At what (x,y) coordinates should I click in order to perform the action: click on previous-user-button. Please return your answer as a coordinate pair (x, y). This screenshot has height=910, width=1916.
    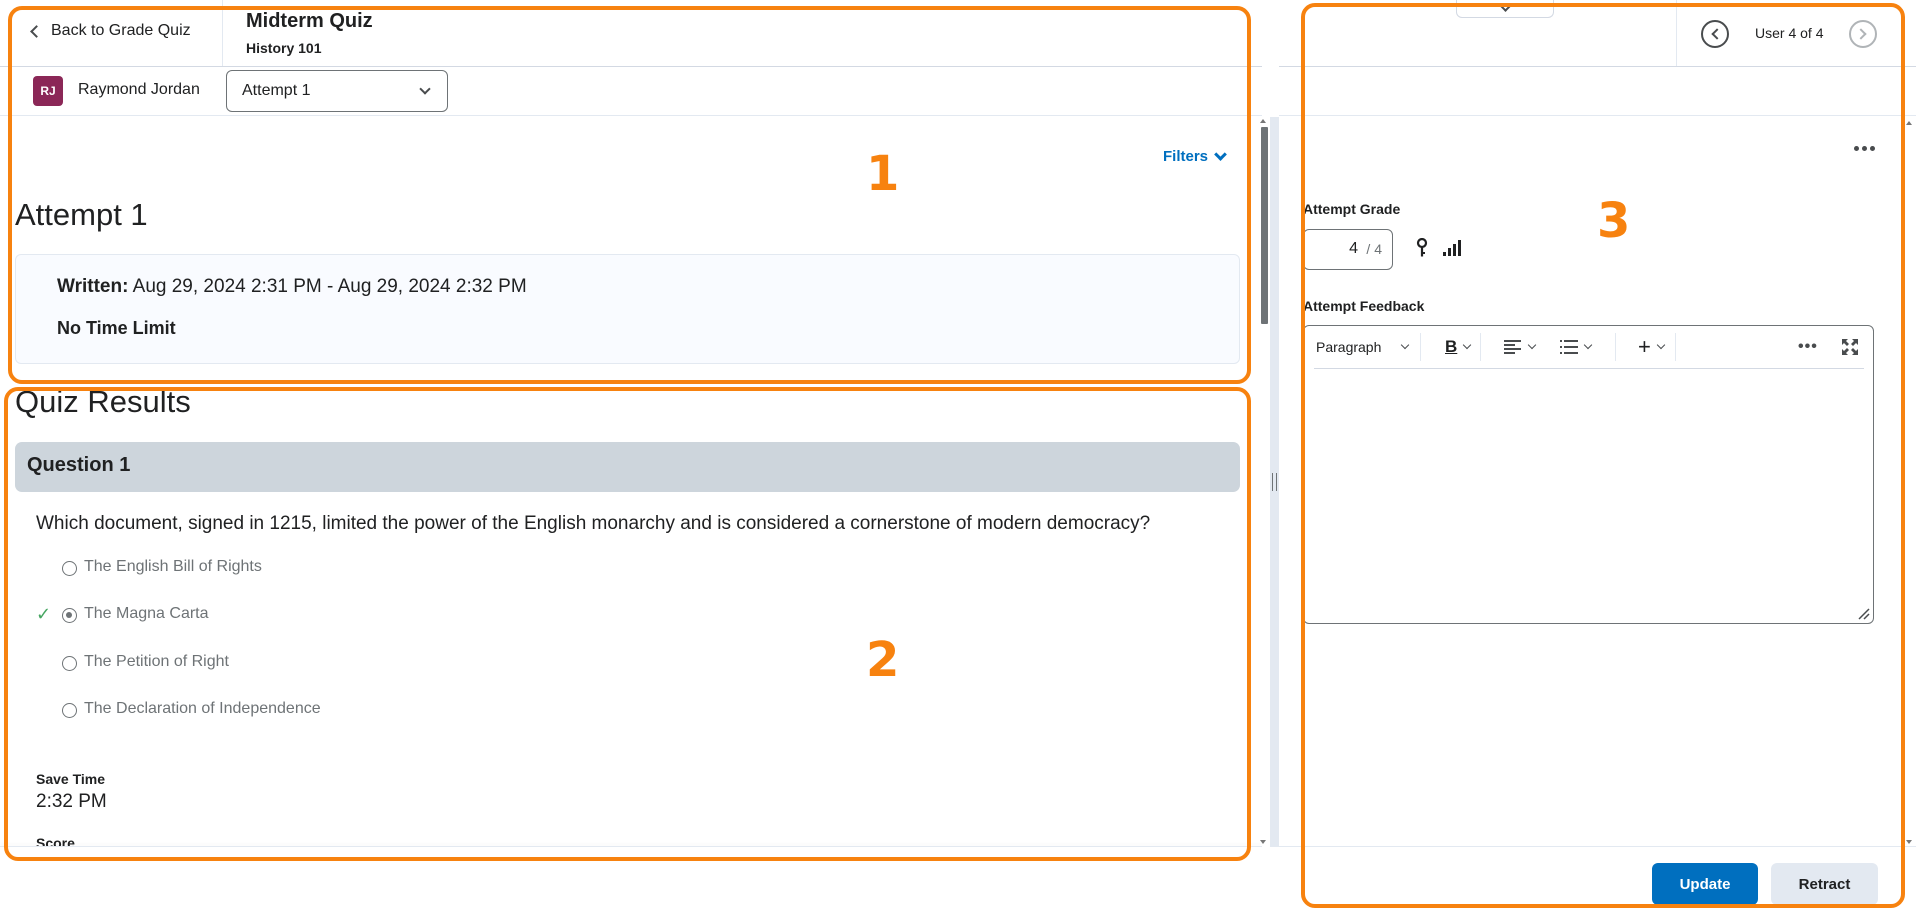
    Looking at the image, I should click on (1715, 34).